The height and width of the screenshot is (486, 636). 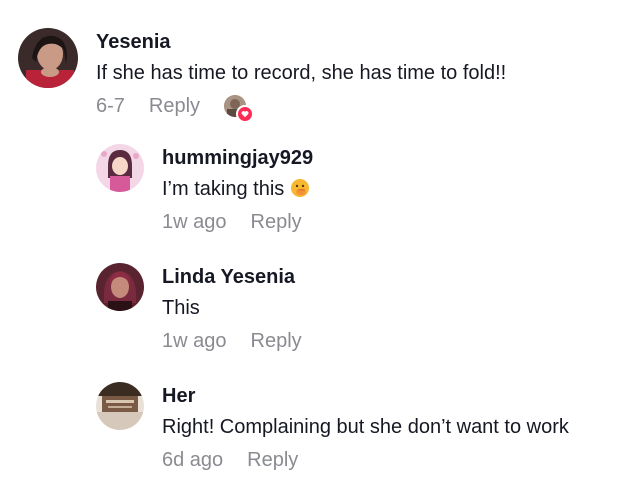 What do you see at coordinates (232, 309) in the screenshot?
I see `comment-body: Linda Yesenia This 1w ago Reply` at bounding box center [232, 309].